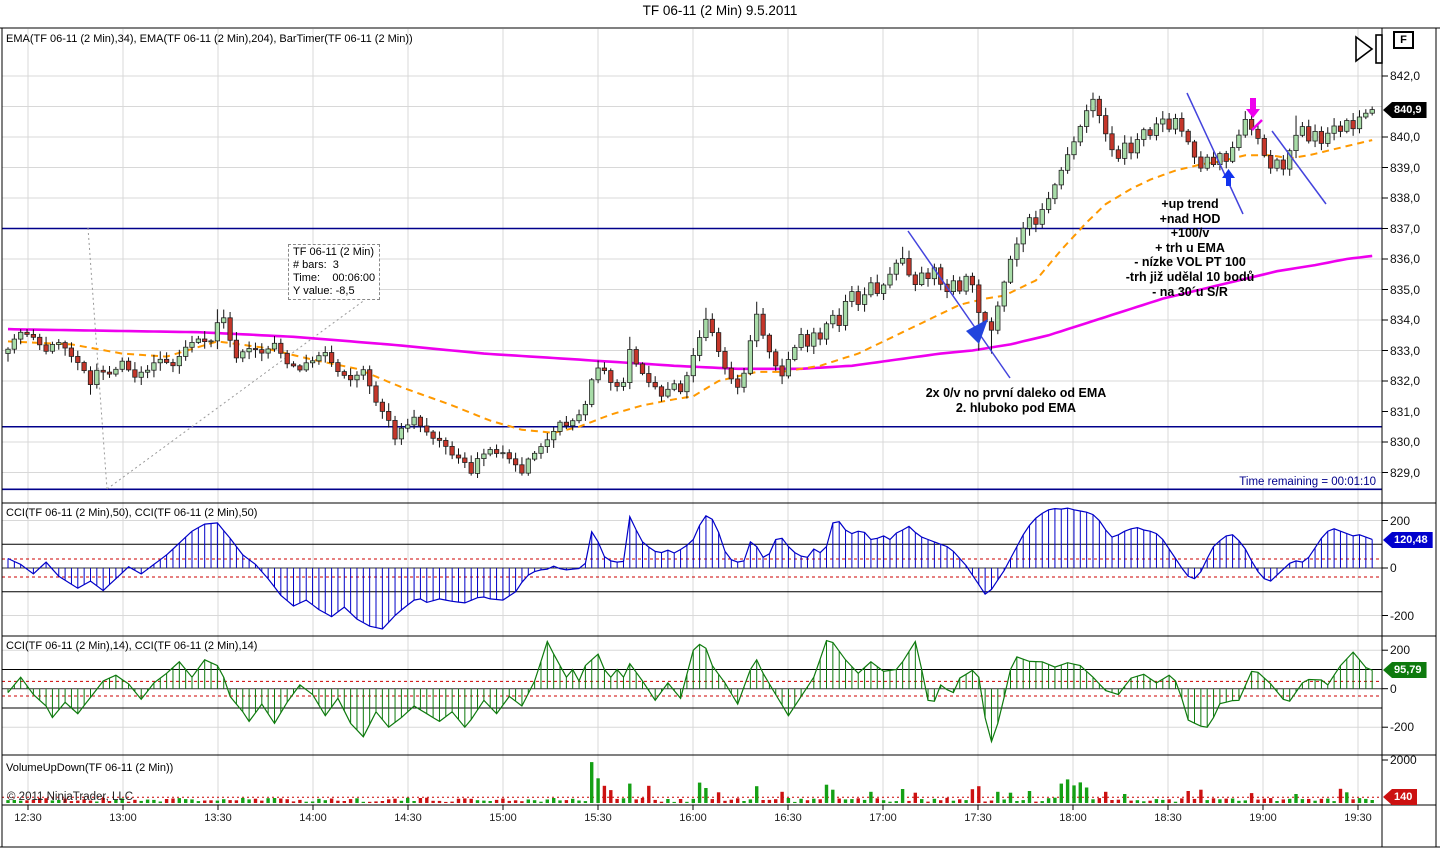  What do you see at coordinates (1190, 218) in the screenshot?
I see `annotation-line: +nad HOD` at bounding box center [1190, 218].